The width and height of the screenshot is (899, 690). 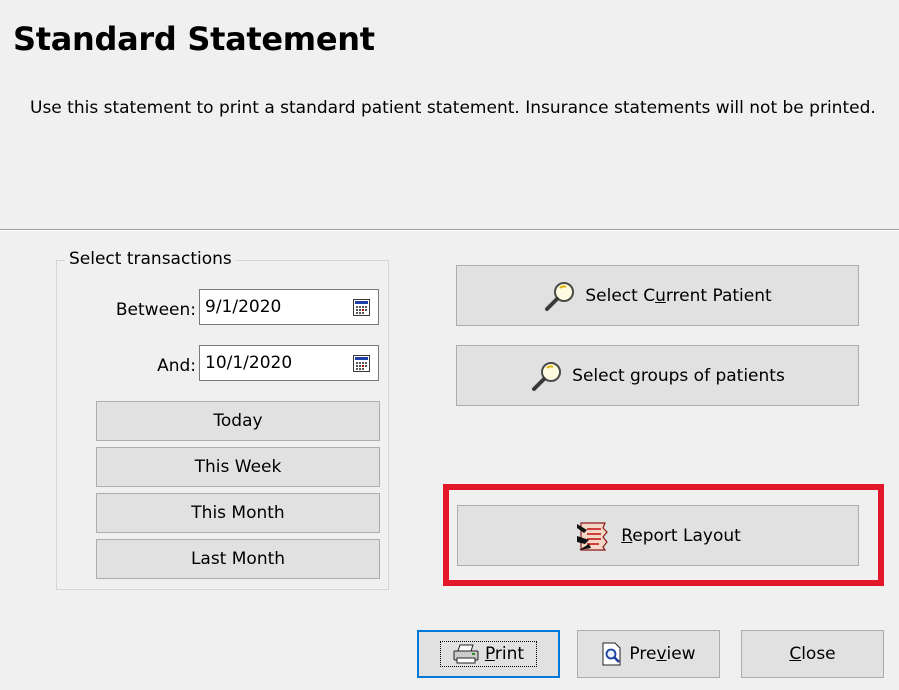 I want to click on separator, so click(x=449, y=230).